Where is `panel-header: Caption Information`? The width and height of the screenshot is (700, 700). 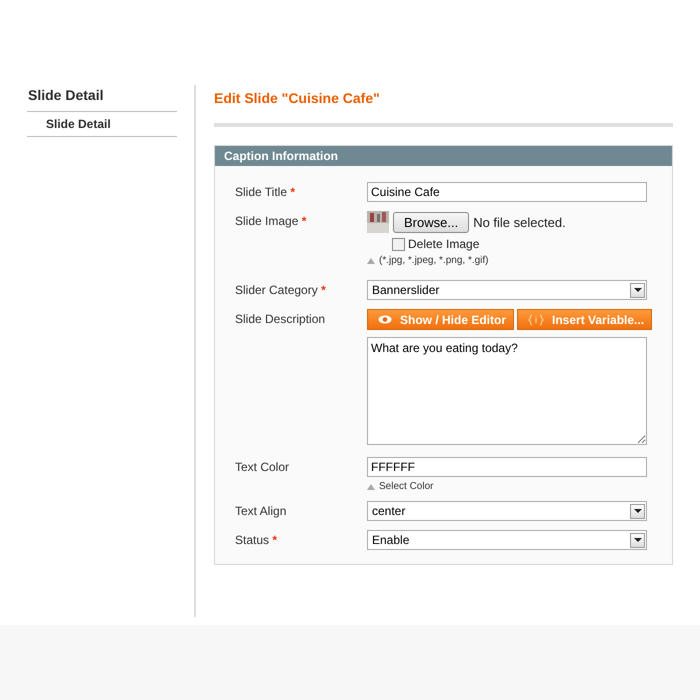
panel-header: Caption Information is located at coordinates (443, 156).